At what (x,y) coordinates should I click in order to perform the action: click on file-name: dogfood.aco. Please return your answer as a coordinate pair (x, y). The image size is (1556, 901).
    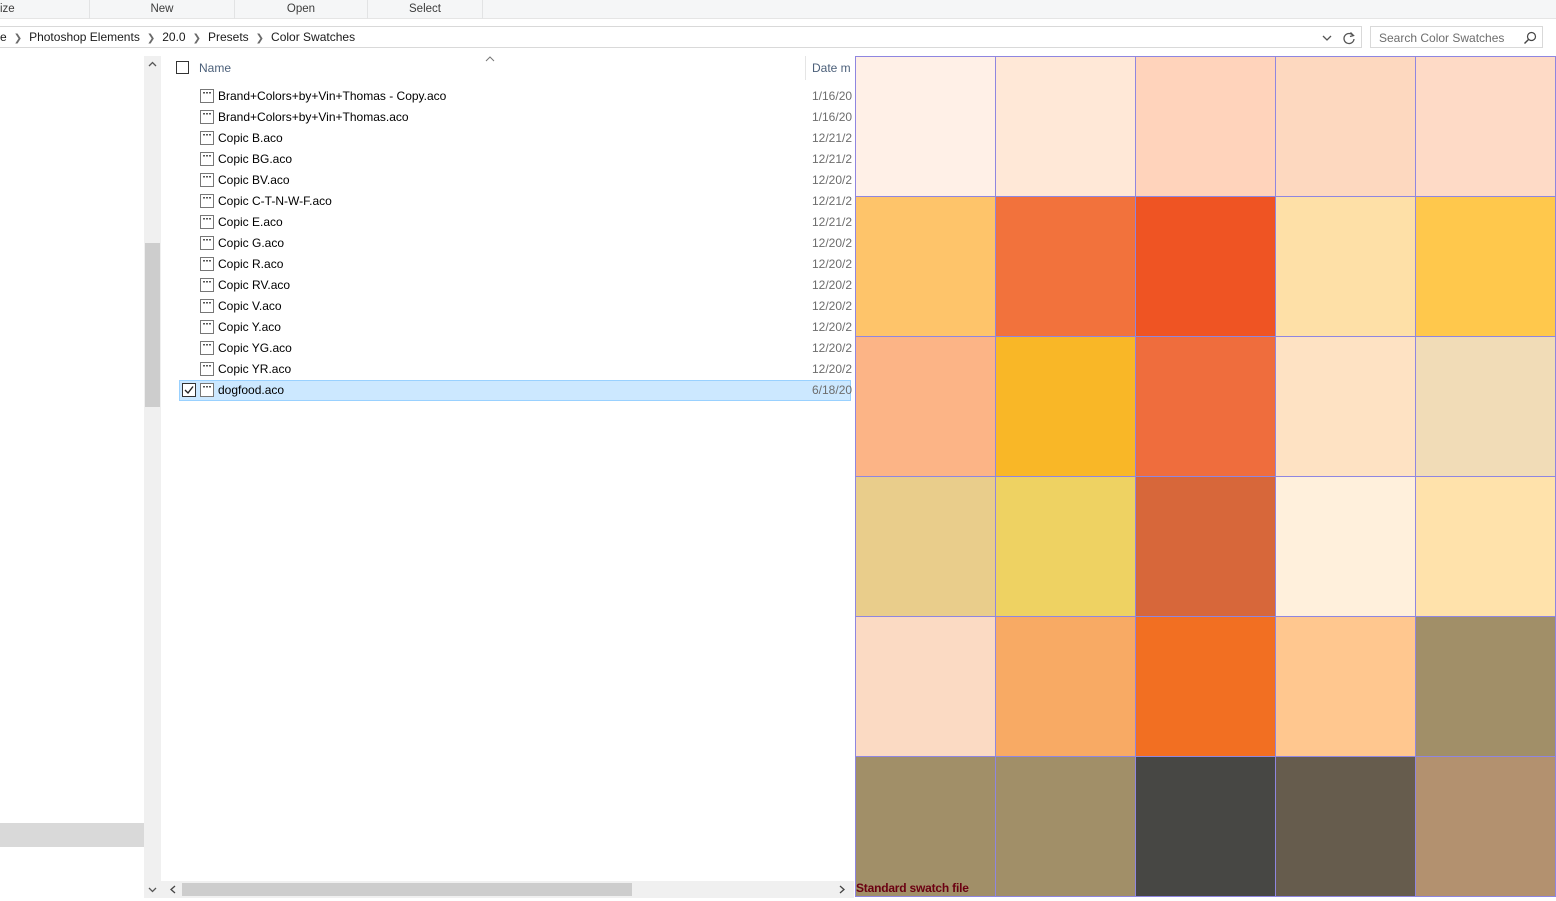
    Looking at the image, I should click on (251, 390).